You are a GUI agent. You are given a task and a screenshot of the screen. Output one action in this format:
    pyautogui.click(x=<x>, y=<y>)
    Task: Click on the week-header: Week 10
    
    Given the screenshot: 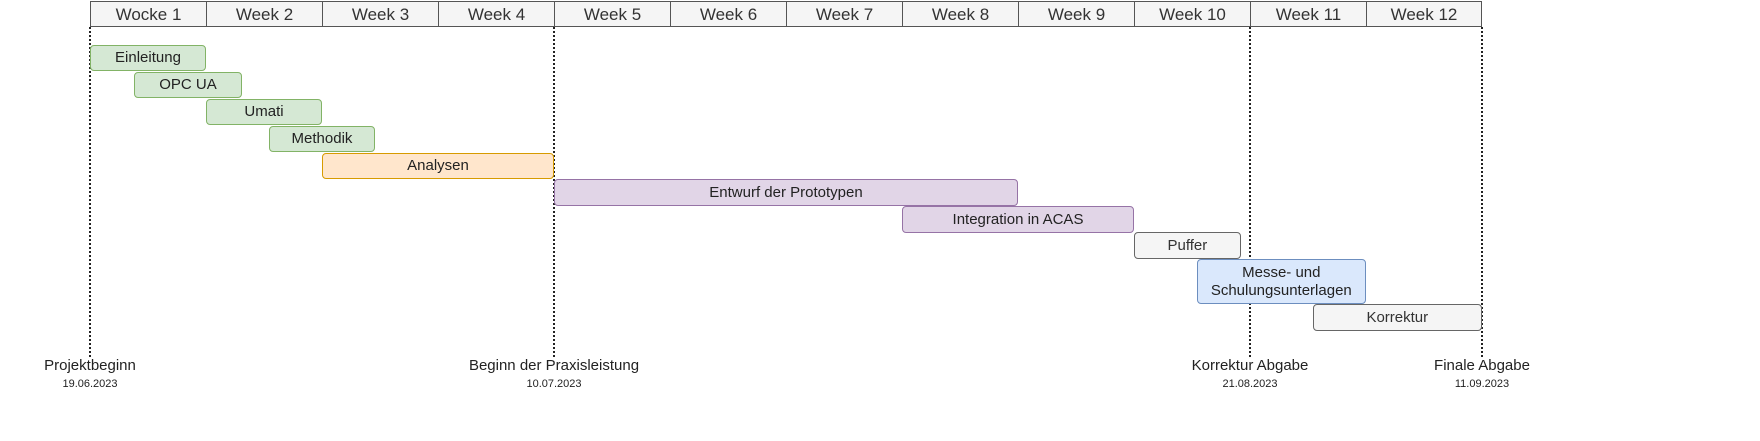 What is the action you would take?
    pyautogui.click(x=1192, y=14)
    